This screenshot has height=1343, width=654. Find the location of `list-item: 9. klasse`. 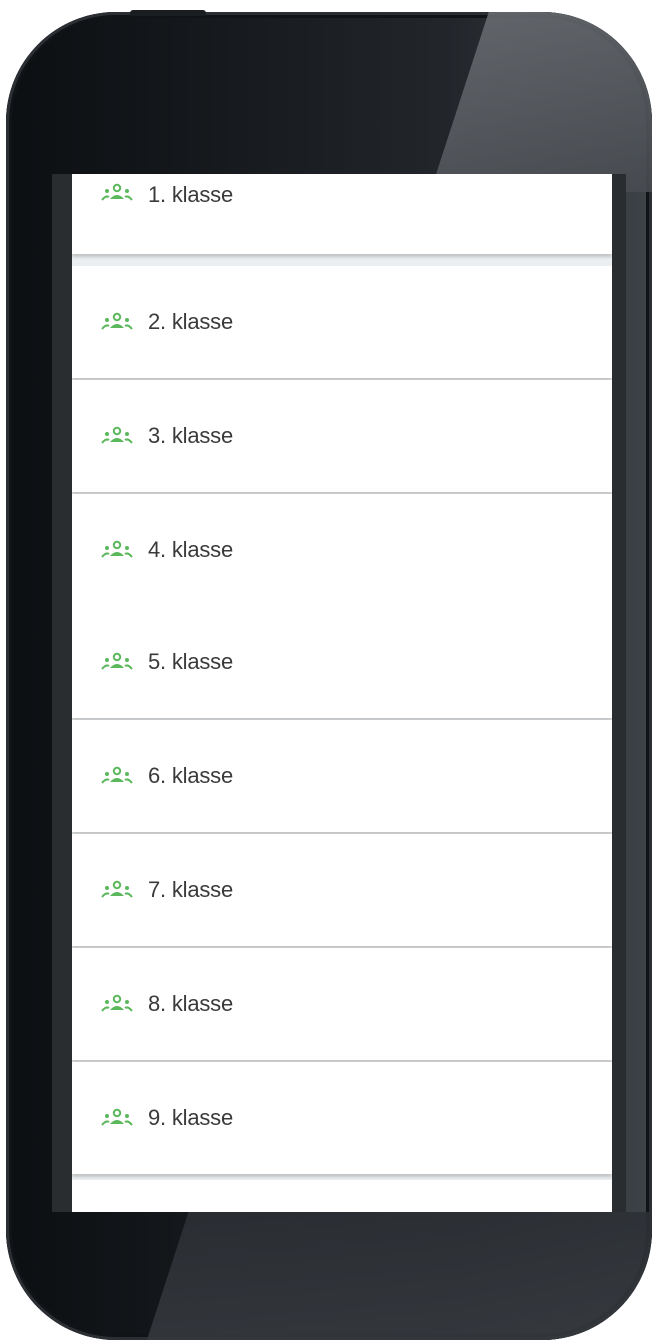

list-item: 9. klasse is located at coordinates (342, 1118).